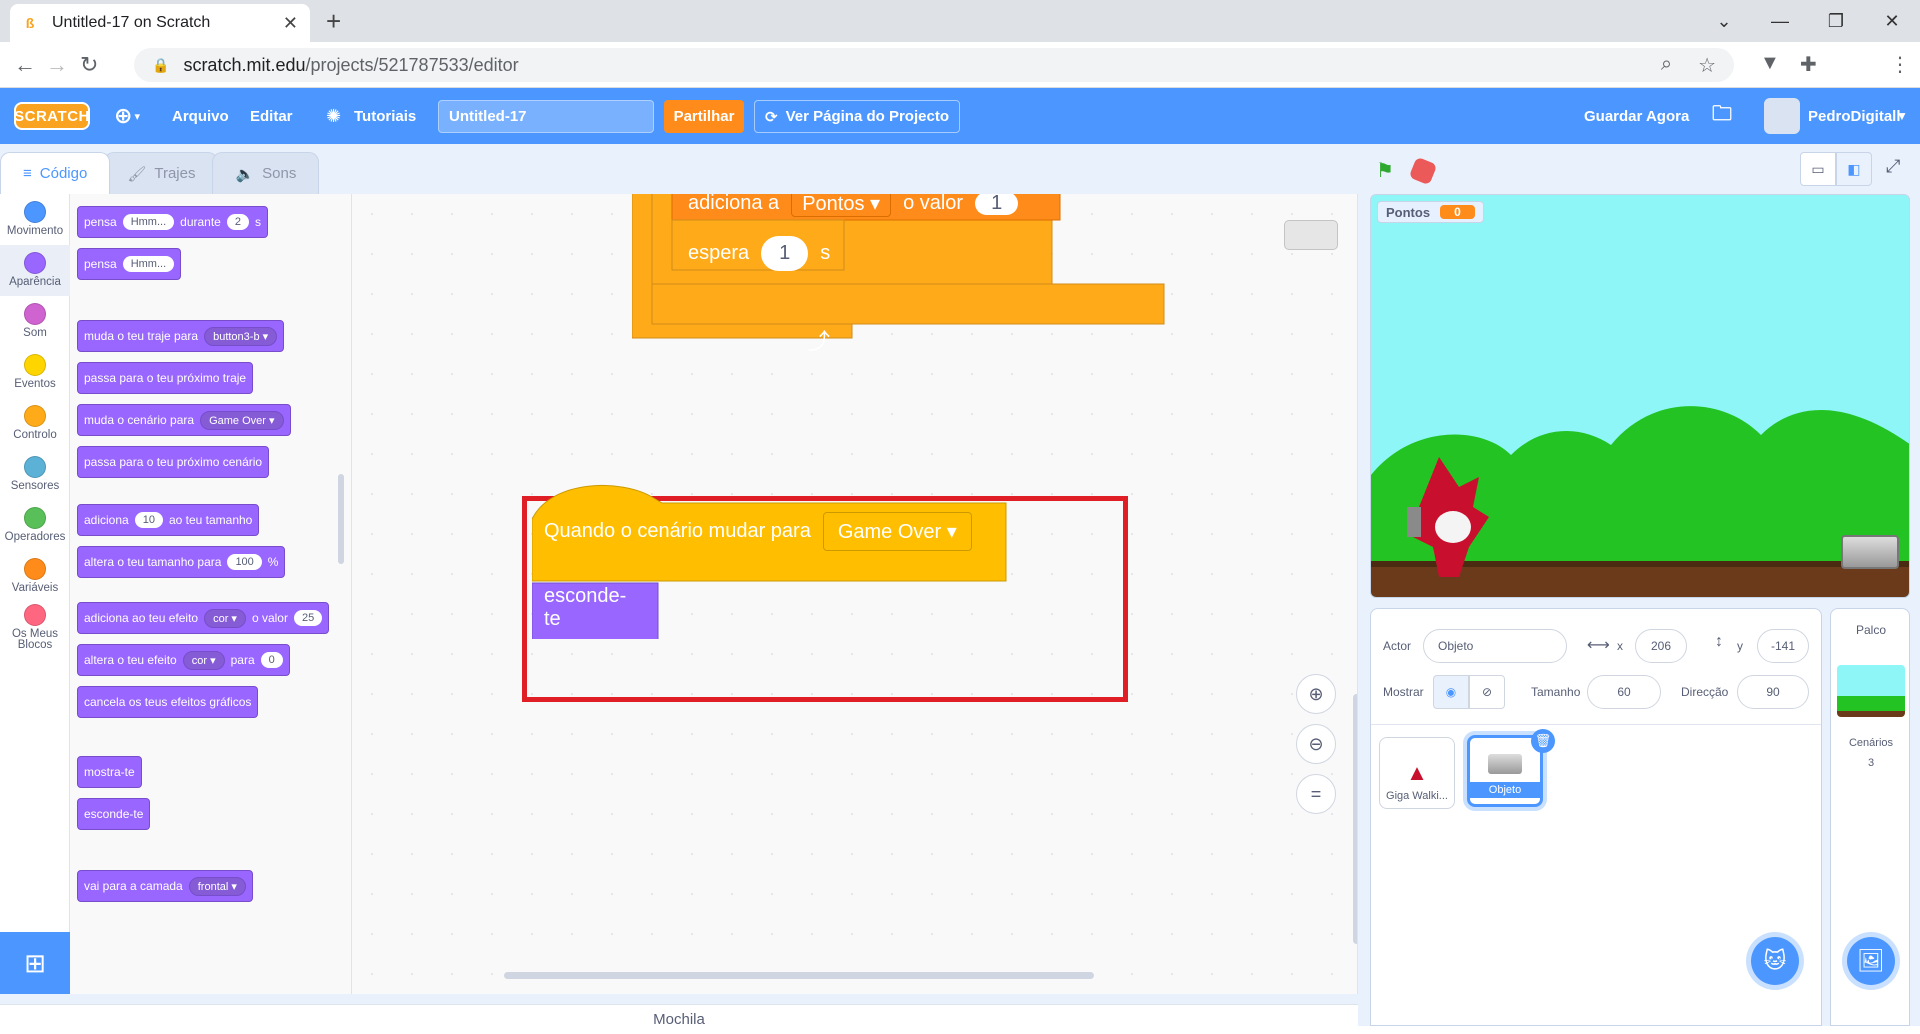 This screenshot has width=1920, height=1034. What do you see at coordinates (35, 423) in the screenshot?
I see `category-5: Controlo` at bounding box center [35, 423].